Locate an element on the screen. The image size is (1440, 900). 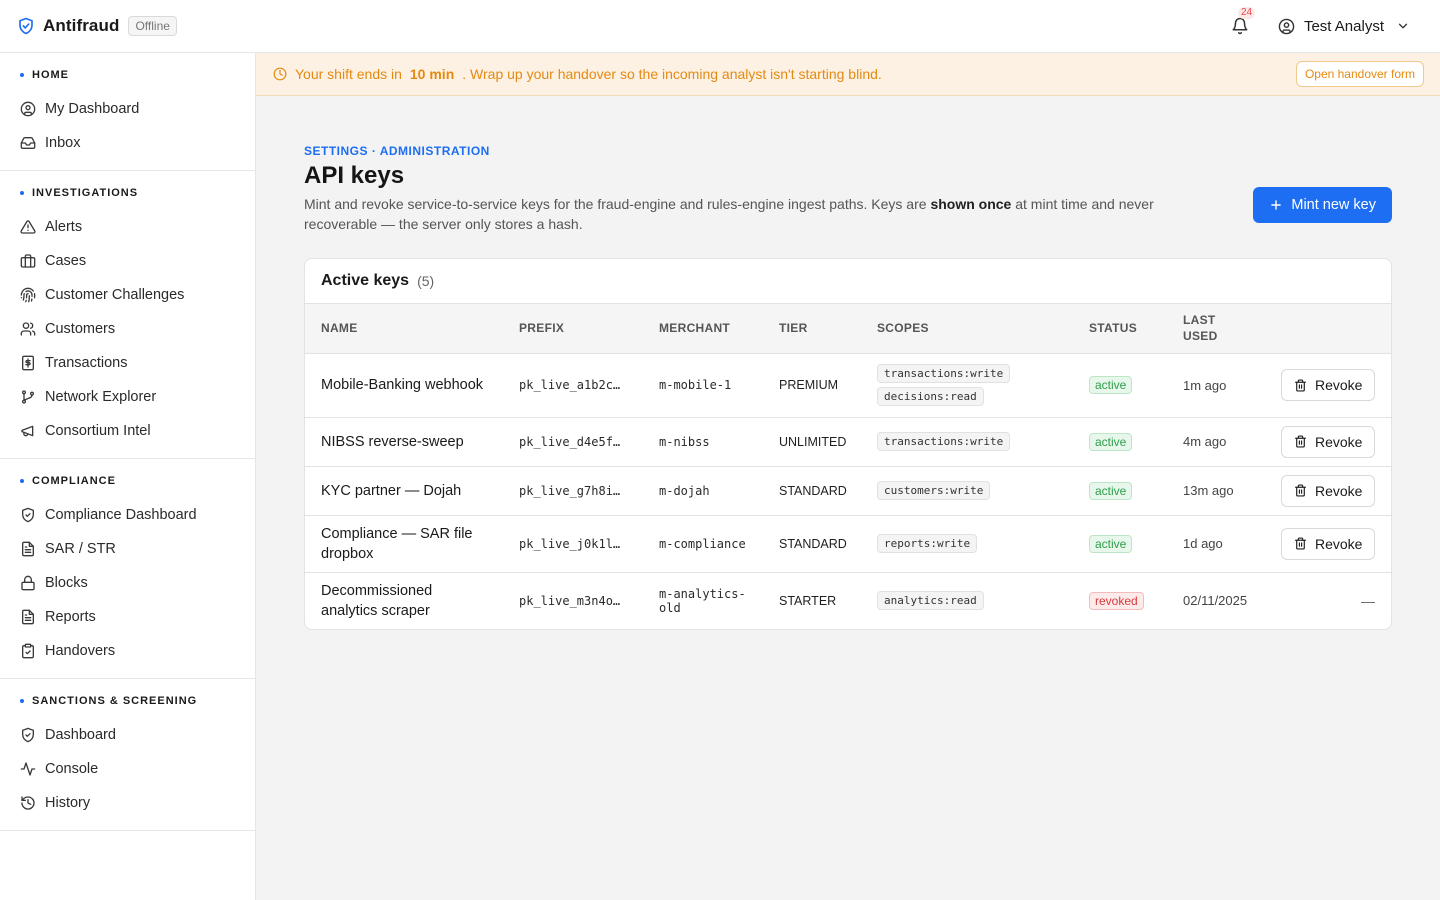
key-merchant: m-nibss is located at coordinates (684, 441).